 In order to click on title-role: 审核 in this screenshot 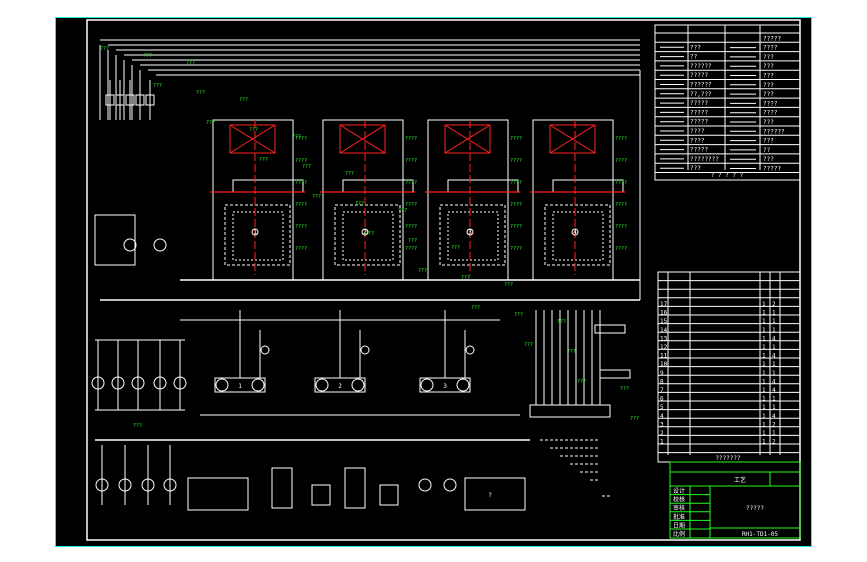, I will do `click(679, 508)`.